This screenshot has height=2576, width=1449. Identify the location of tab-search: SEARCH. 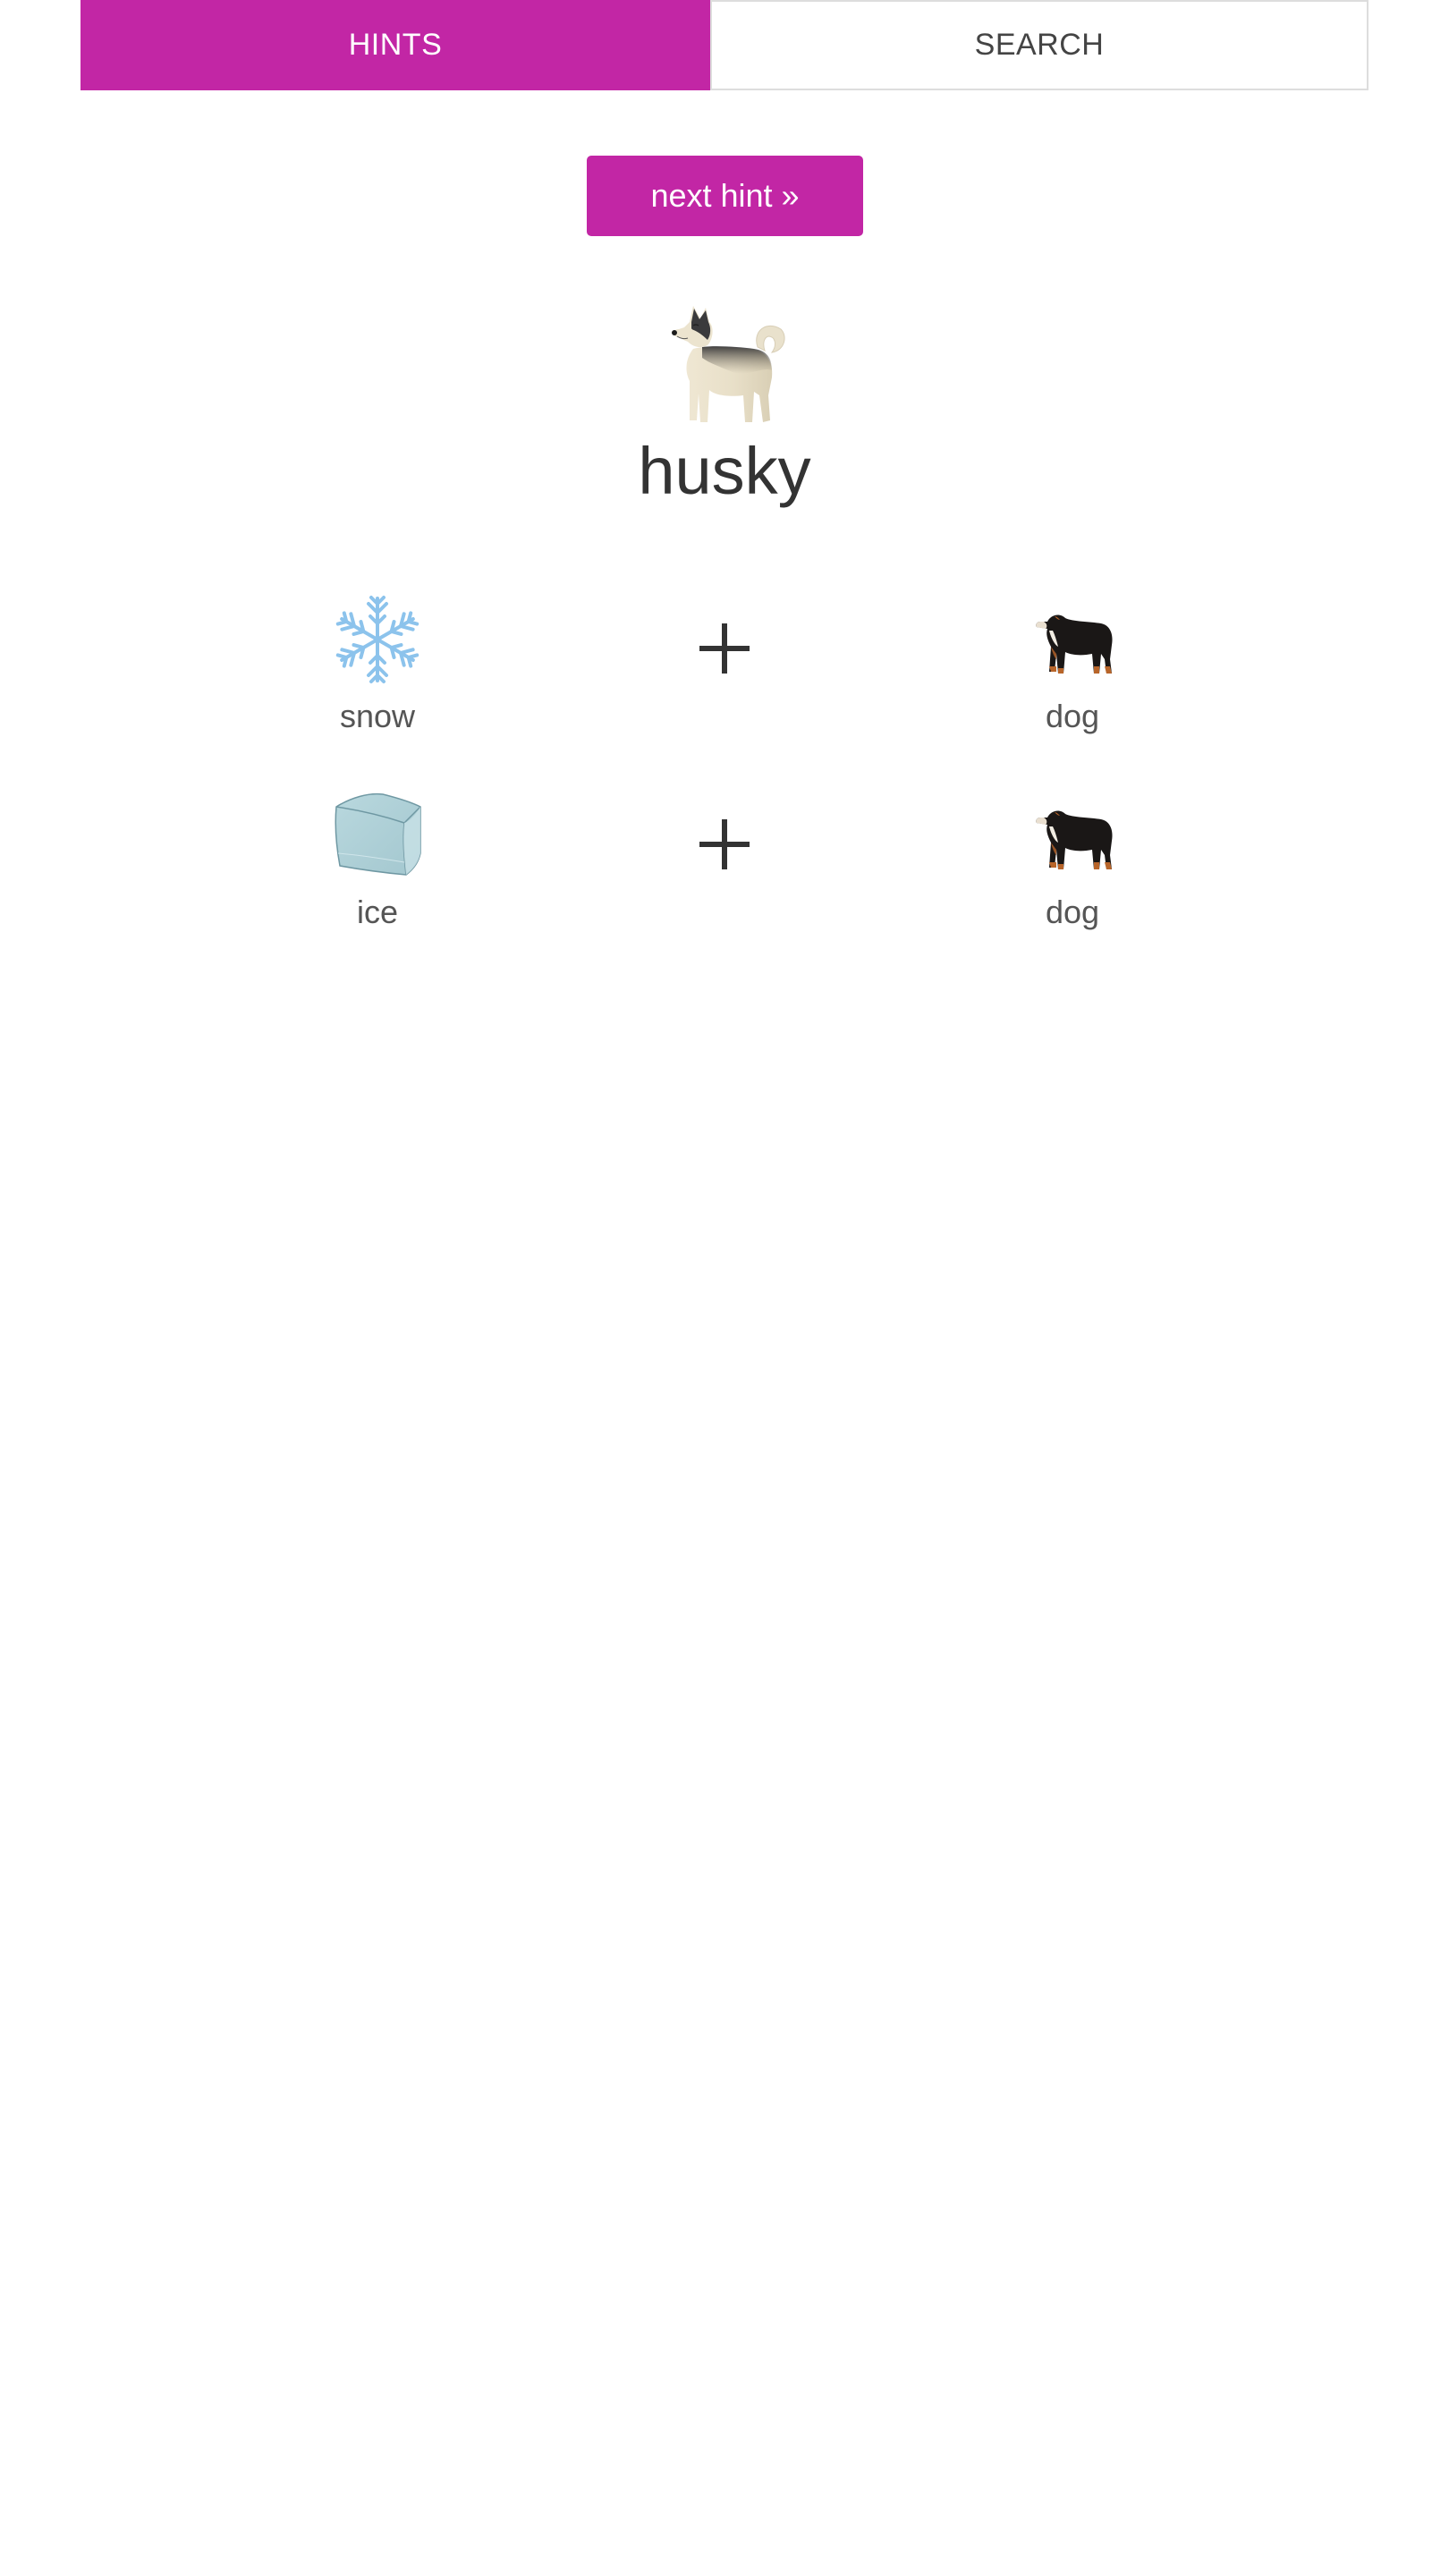
(1039, 45).